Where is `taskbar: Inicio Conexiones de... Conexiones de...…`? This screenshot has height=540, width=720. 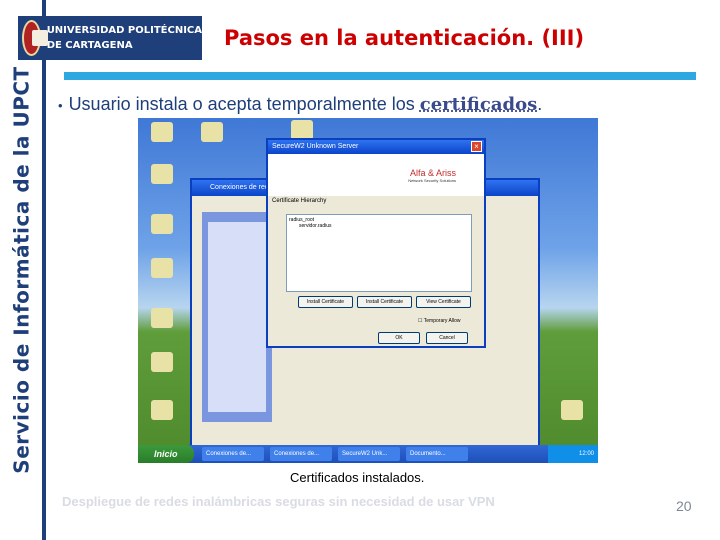 taskbar: Inicio Conexiones de... Conexiones de...… is located at coordinates (368, 454).